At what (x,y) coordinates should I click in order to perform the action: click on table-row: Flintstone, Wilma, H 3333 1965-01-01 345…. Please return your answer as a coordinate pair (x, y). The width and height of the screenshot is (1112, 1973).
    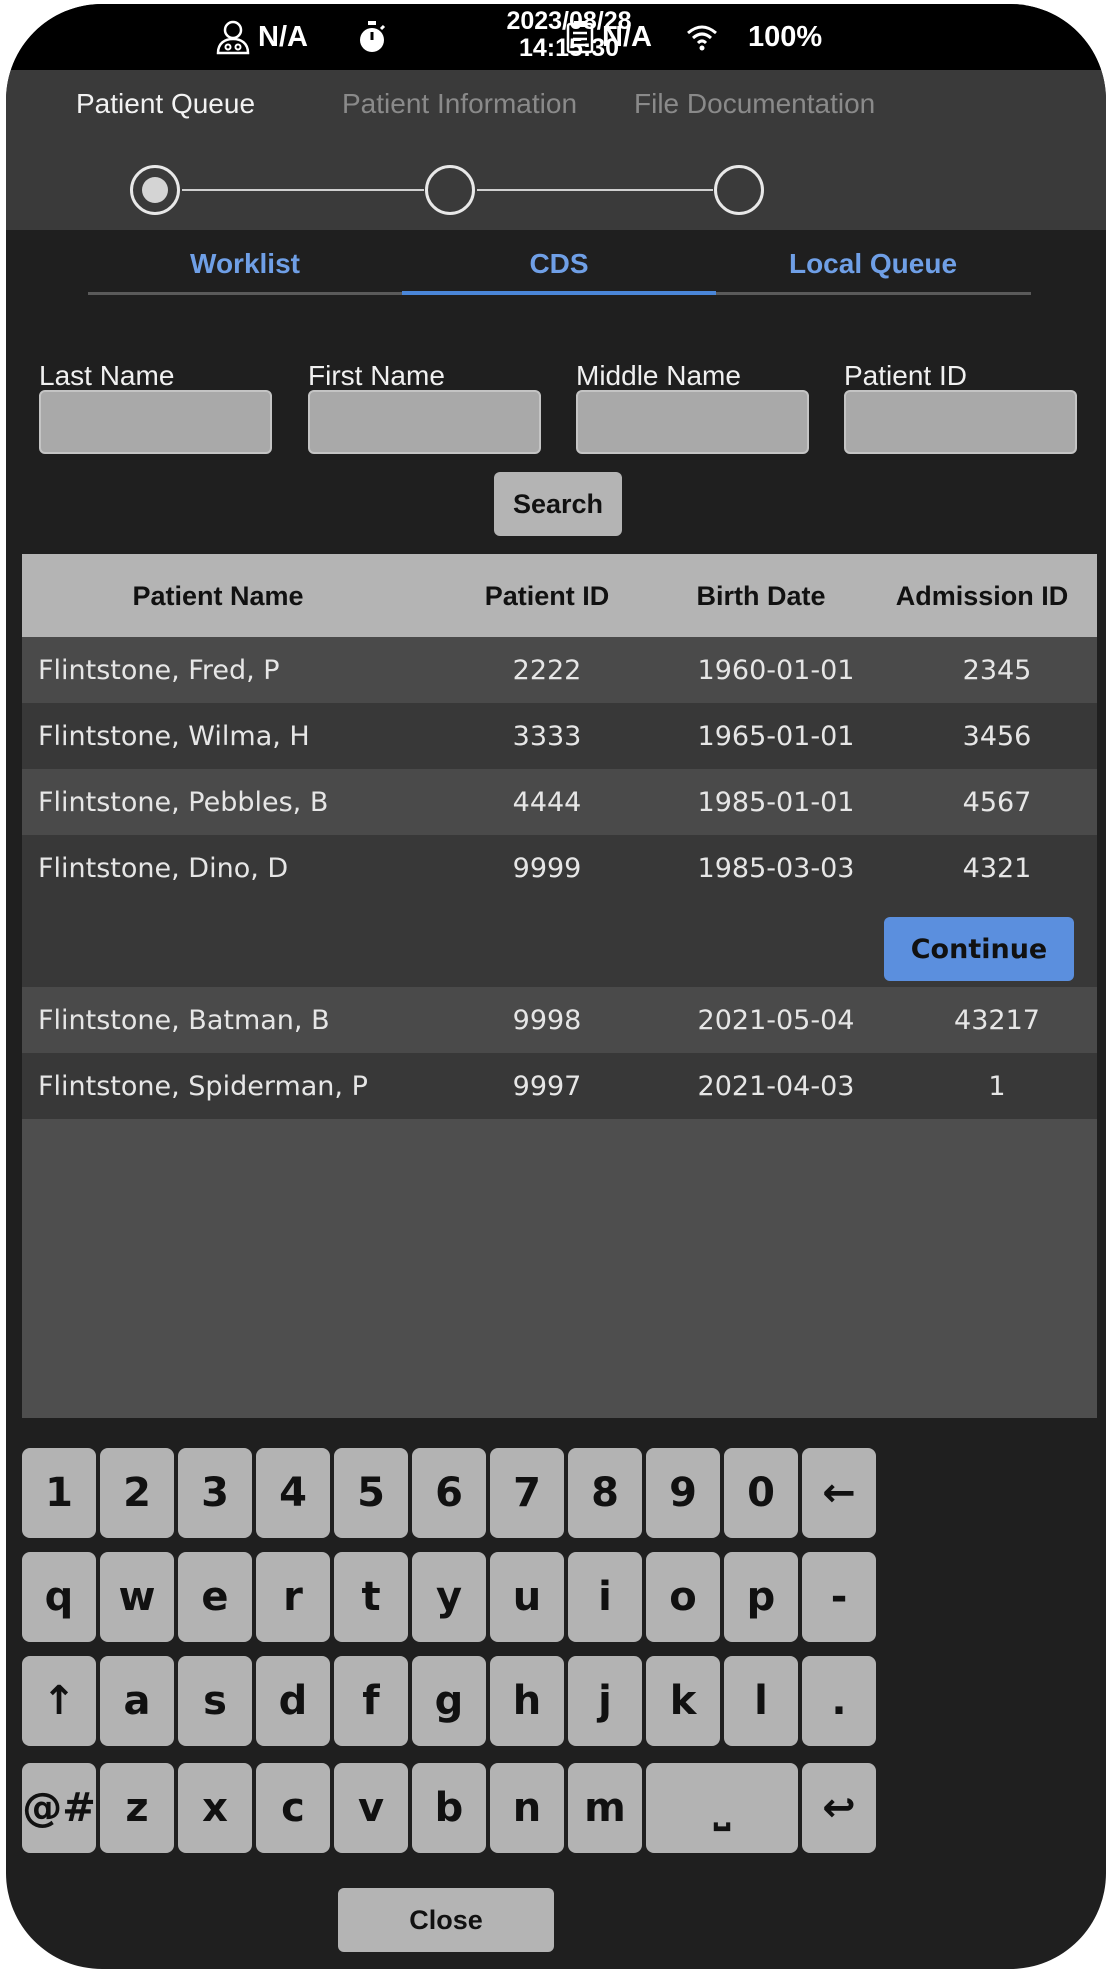
    Looking at the image, I should click on (559, 736).